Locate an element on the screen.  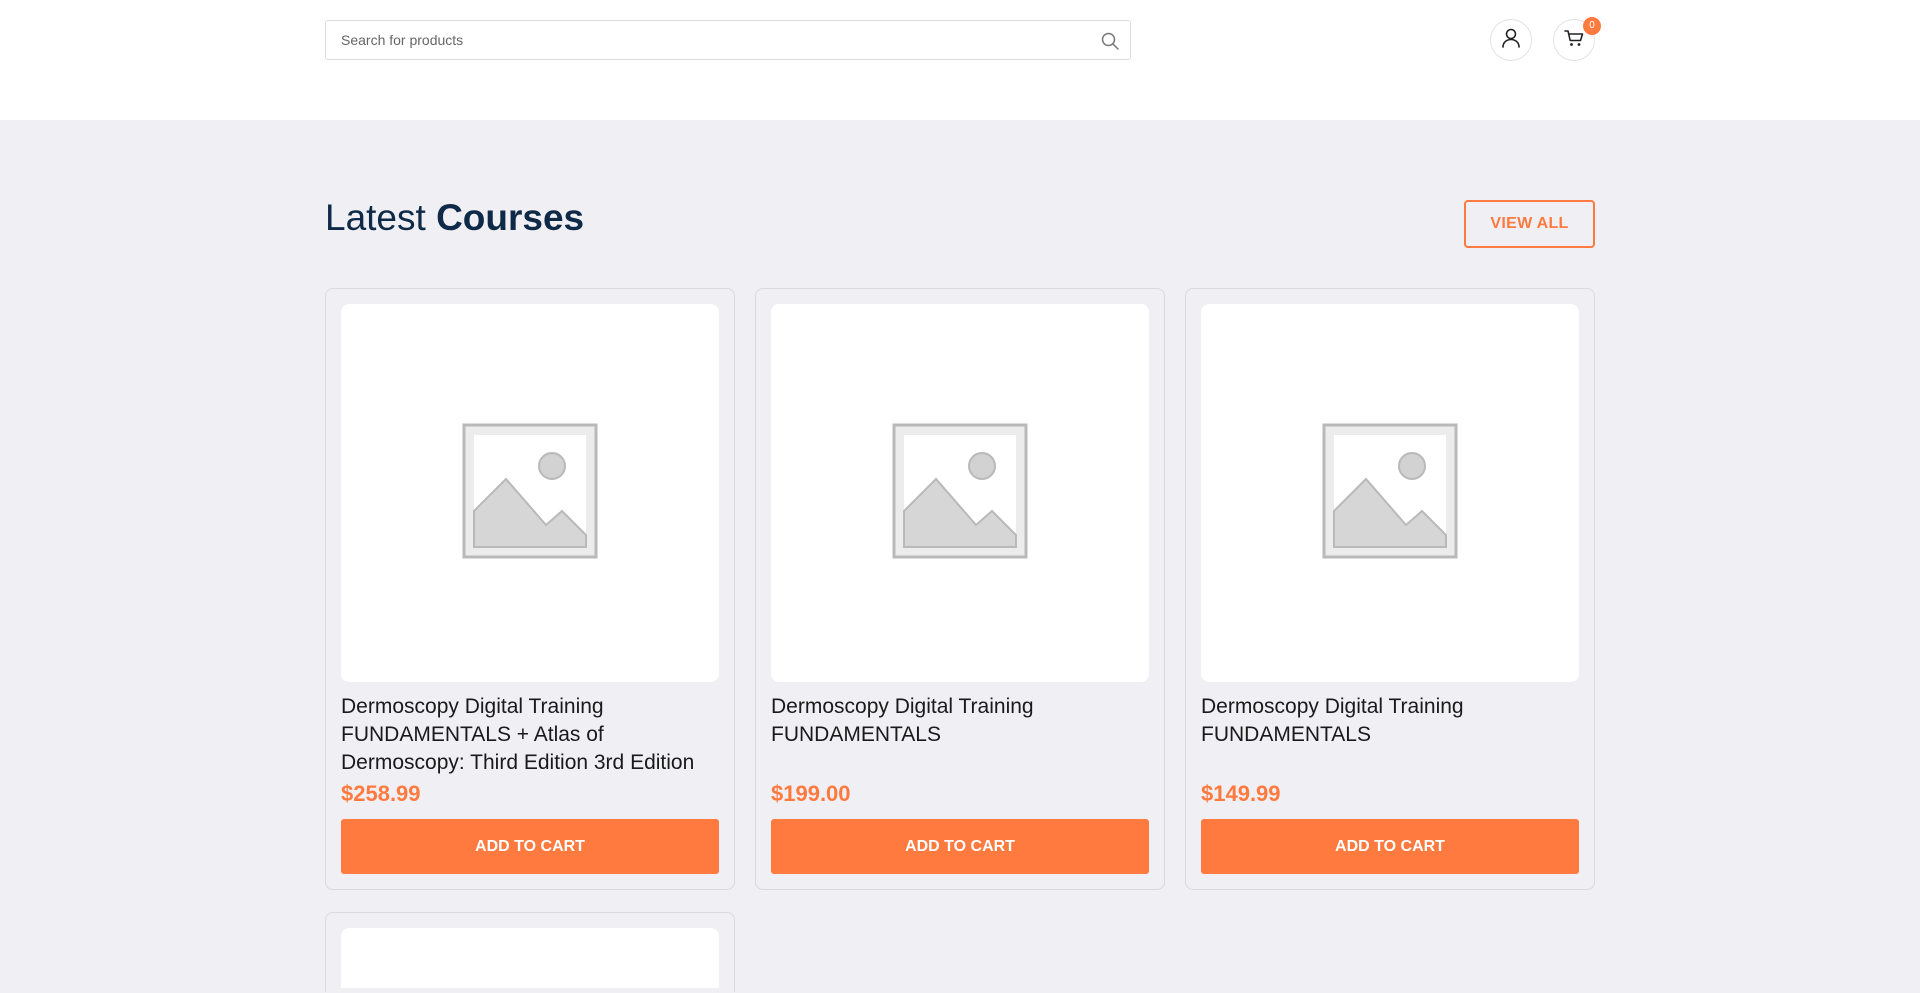
cart-icon is located at coordinates (1574, 40).